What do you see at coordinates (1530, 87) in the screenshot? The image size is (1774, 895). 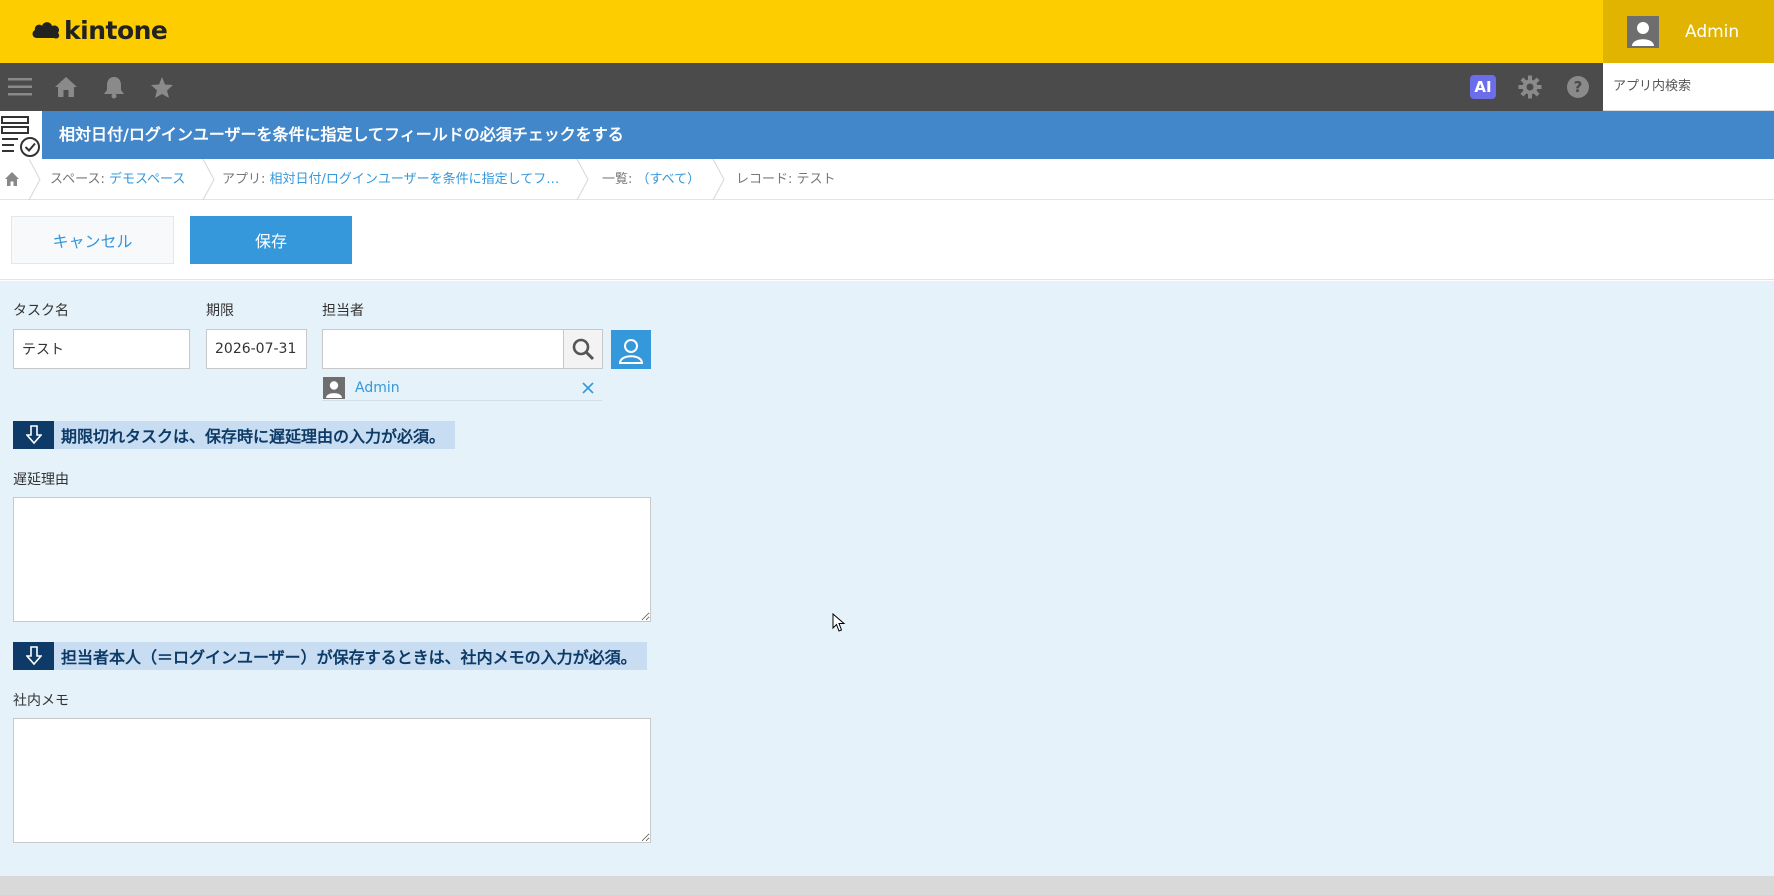 I see `gear-icon` at bounding box center [1530, 87].